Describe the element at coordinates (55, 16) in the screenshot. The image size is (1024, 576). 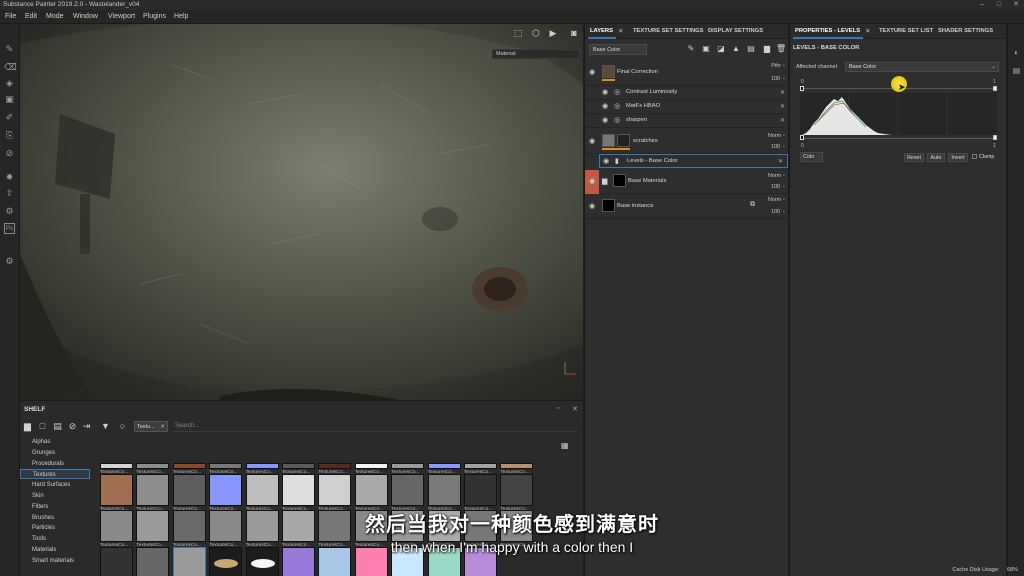
I see `menu-mode: Mode` at that location.